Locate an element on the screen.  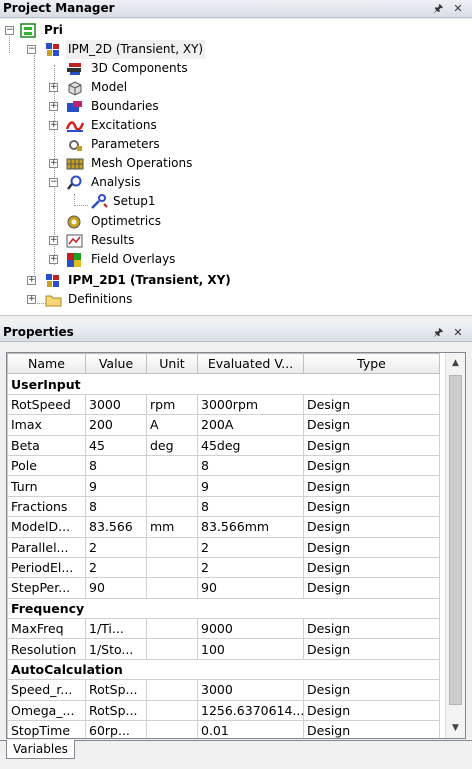
table-row: Fractions 8 8 Design is located at coordinates (223, 506).